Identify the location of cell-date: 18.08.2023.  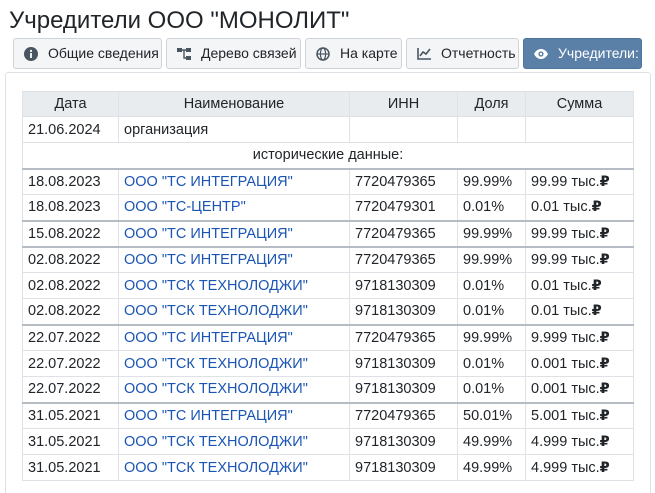
(70, 181).